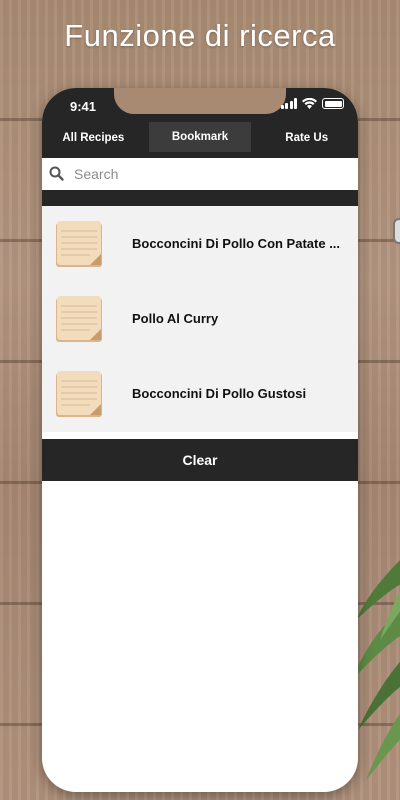  I want to click on status-time: 9:41, so click(83, 106).